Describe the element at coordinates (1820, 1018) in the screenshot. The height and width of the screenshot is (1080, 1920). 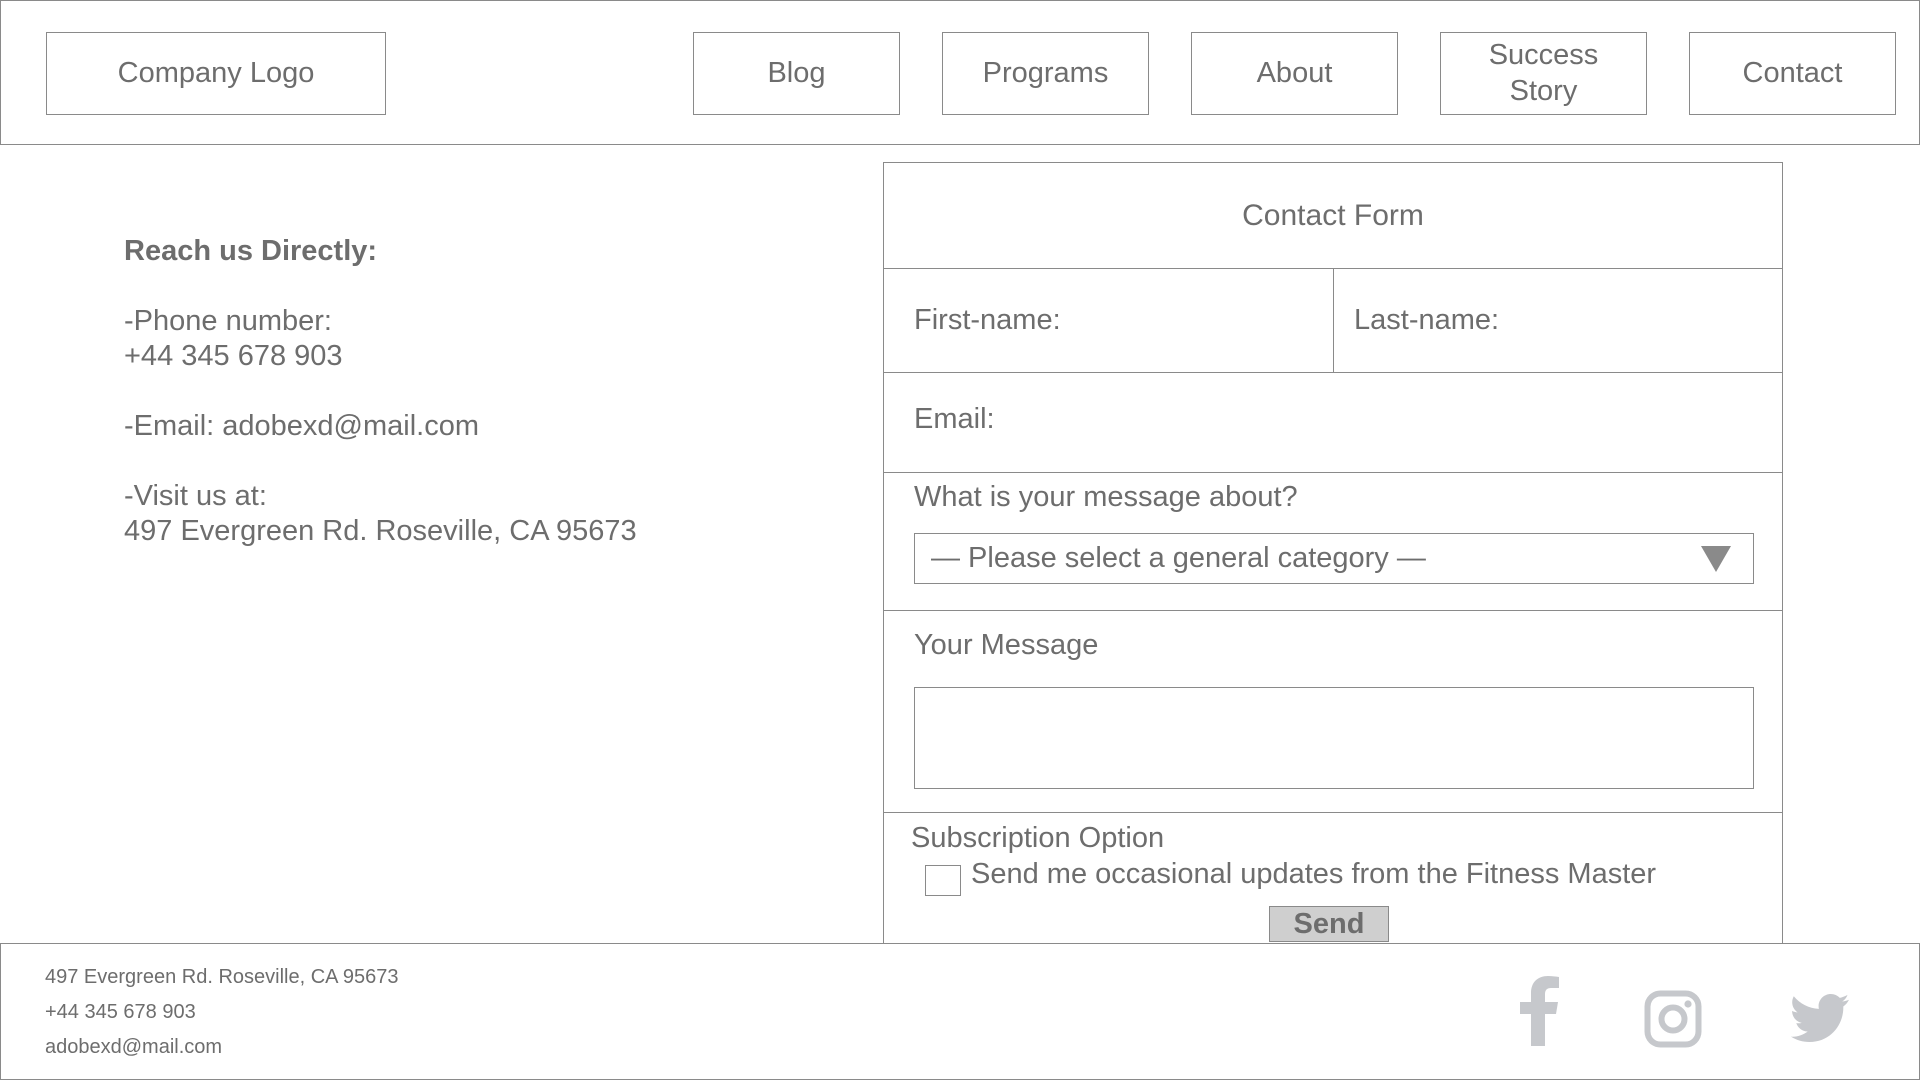
I see `twitter-icon` at that location.